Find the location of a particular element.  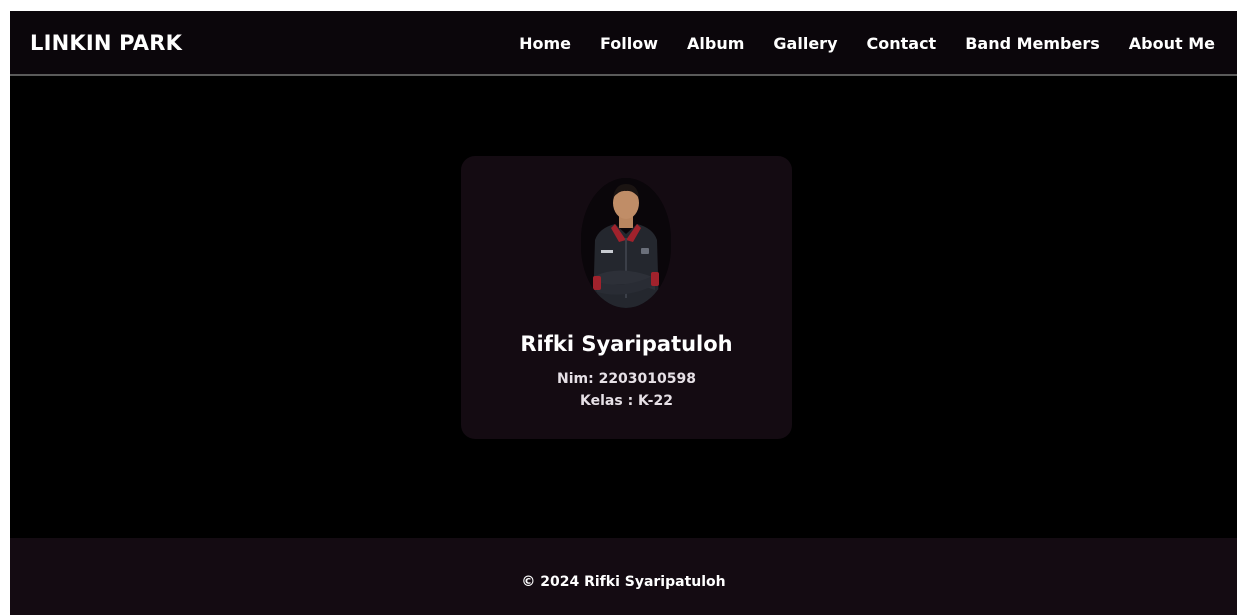

nav-link-home: Home is located at coordinates (545, 43).